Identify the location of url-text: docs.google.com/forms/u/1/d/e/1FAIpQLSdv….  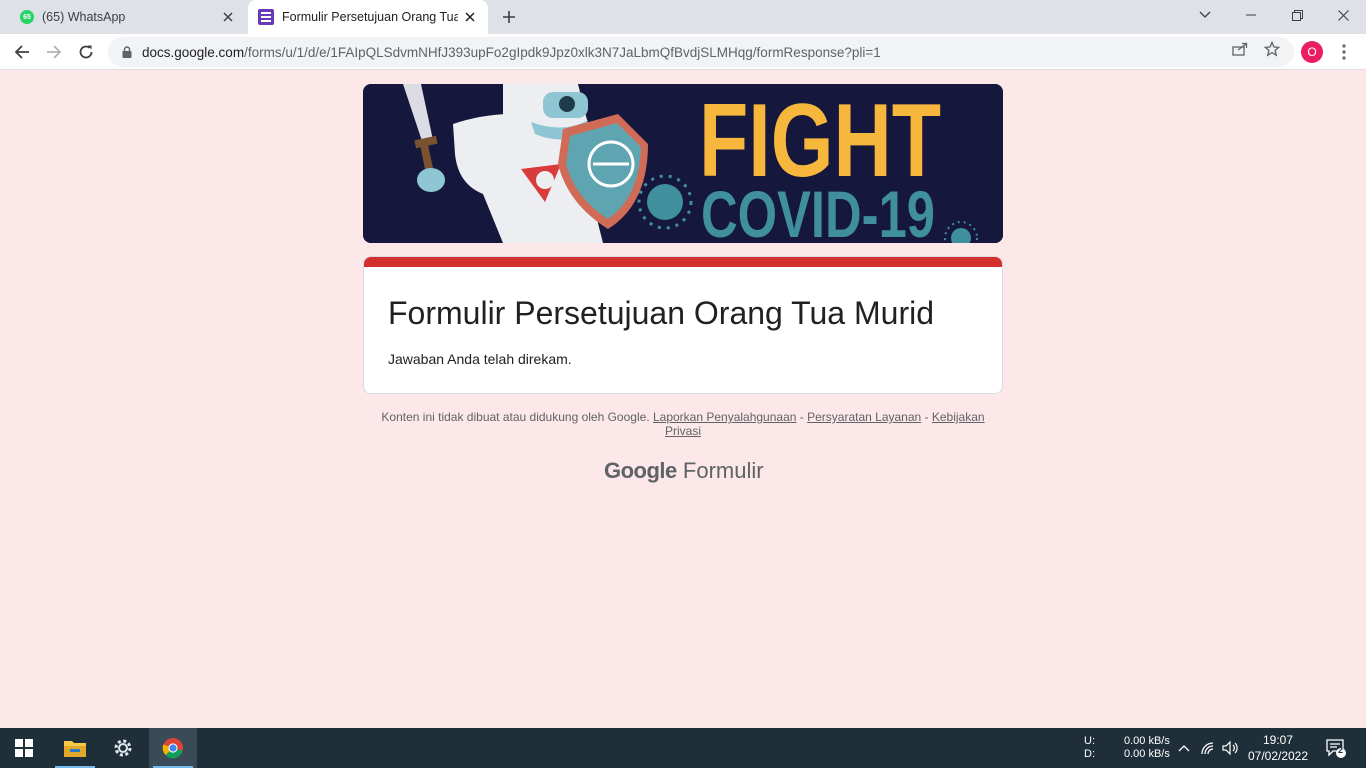
(511, 52).